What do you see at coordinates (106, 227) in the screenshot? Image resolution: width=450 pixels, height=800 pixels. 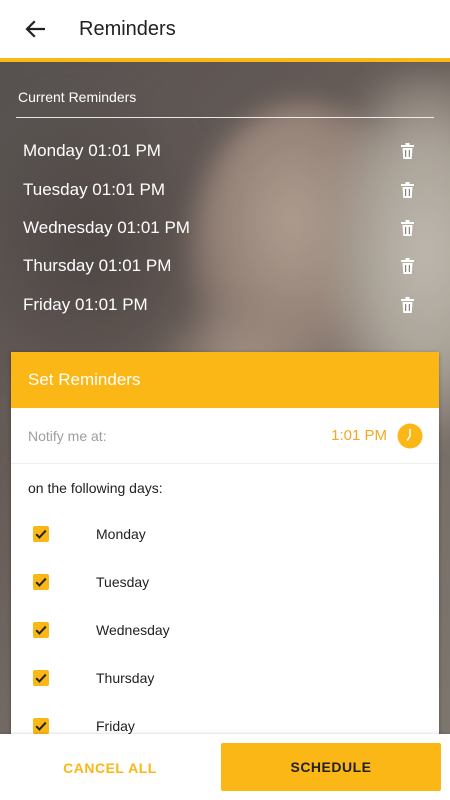 I see `reminder-label: Wednesday 01:01 PM` at bounding box center [106, 227].